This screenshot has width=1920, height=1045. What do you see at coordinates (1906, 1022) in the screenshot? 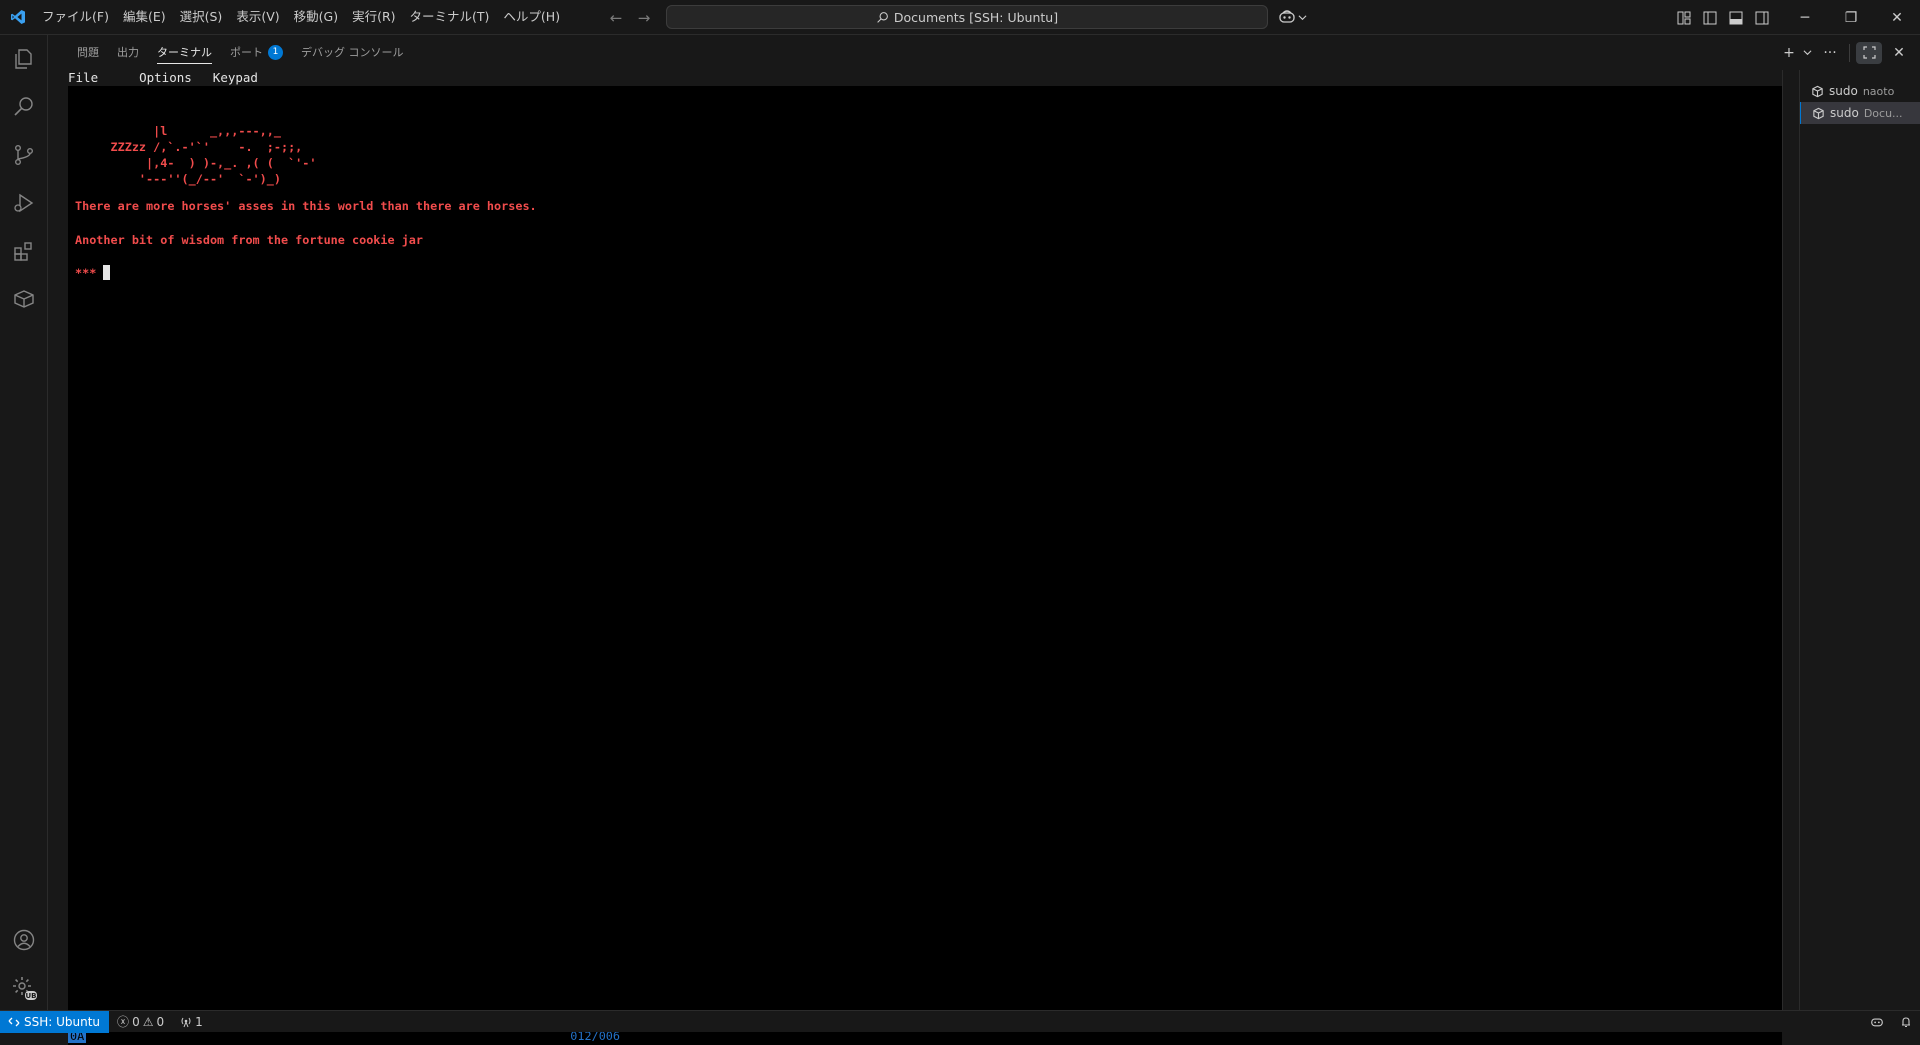
I see `notifications-bell-icon` at bounding box center [1906, 1022].